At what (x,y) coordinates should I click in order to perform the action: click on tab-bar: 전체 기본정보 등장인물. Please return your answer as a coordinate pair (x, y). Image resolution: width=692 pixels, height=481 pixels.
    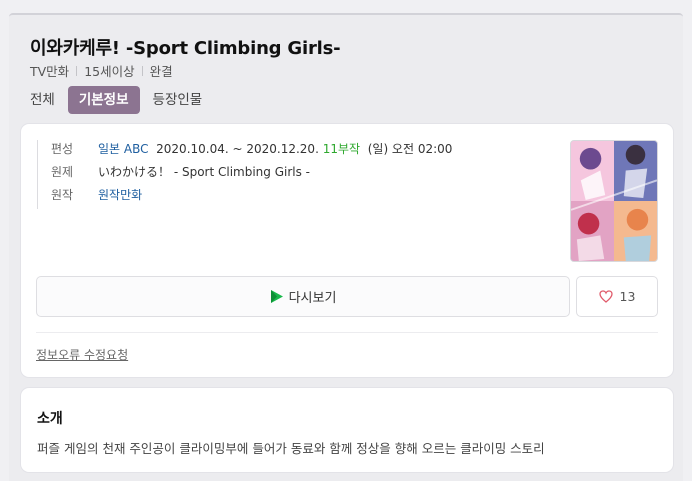
    Looking at the image, I should click on (122, 100).